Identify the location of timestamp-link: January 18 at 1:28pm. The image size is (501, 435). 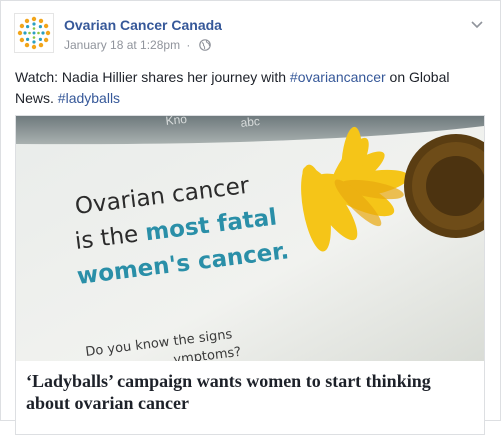
(122, 45).